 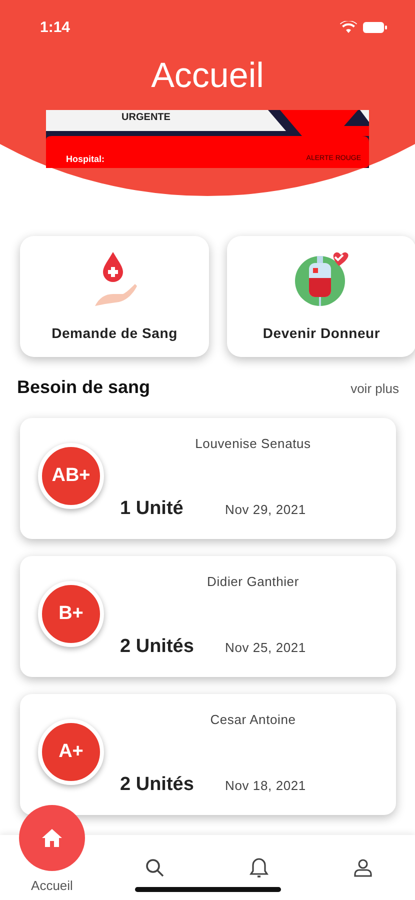 I want to click on see-more-link: voir plus, so click(x=374, y=388).